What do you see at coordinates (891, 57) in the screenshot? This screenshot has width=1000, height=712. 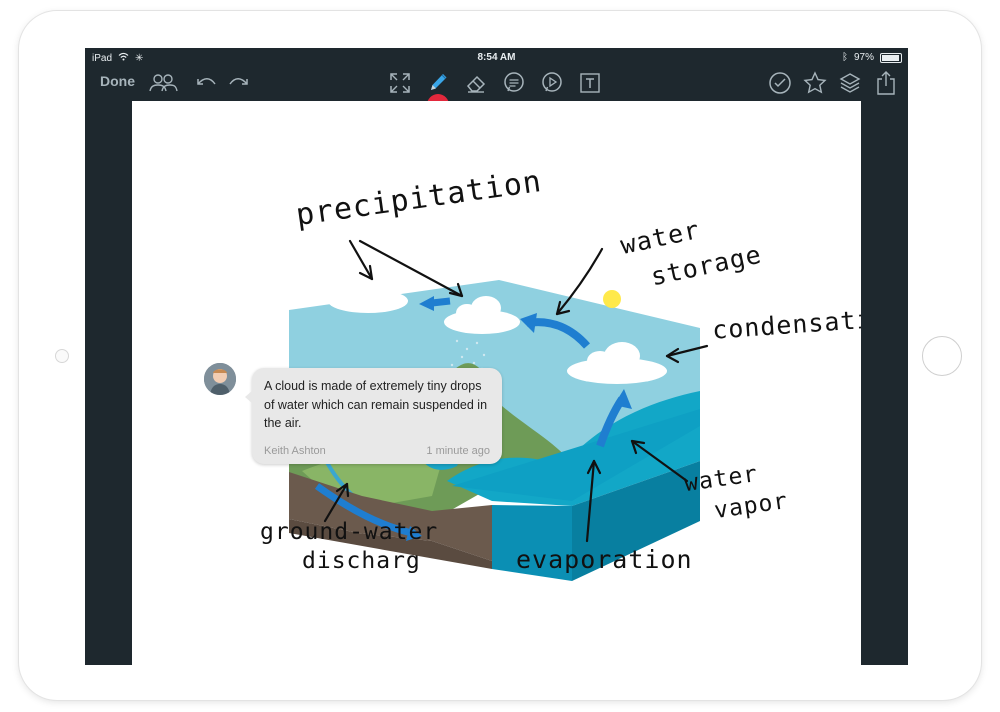 I see `battery-icon` at bounding box center [891, 57].